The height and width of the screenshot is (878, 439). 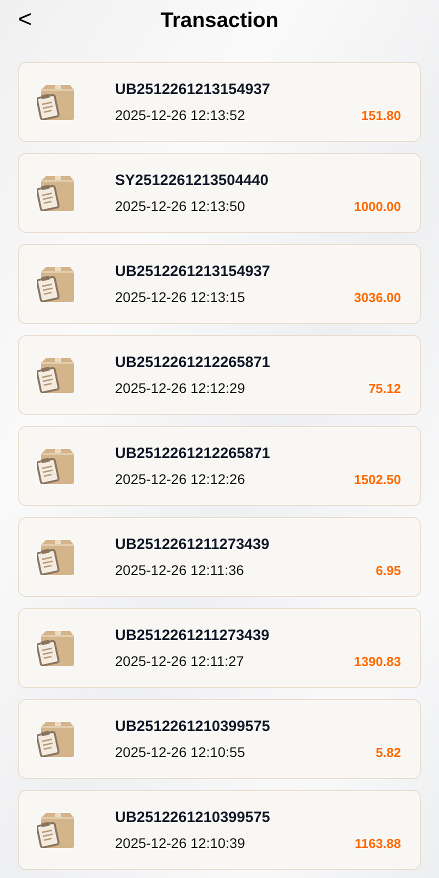 What do you see at coordinates (180, 388) in the screenshot?
I see `transaction-time: 2025-12-26 12:12:29` at bounding box center [180, 388].